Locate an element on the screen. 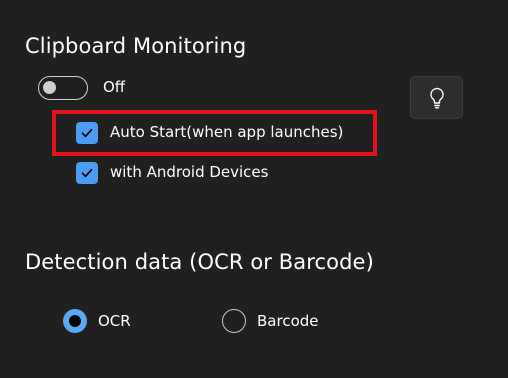  clipboard-monitoring-heading: Clipboard Monitoring is located at coordinates (136, 46).